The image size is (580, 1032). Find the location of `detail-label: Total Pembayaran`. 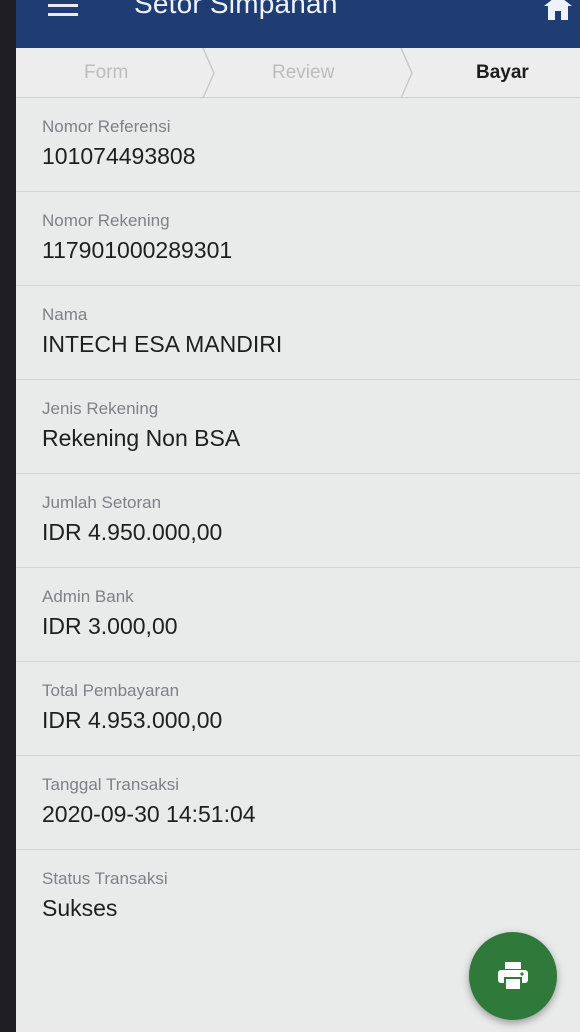

detail-label: Total Pembayaran is located at coordinates (111, 690).